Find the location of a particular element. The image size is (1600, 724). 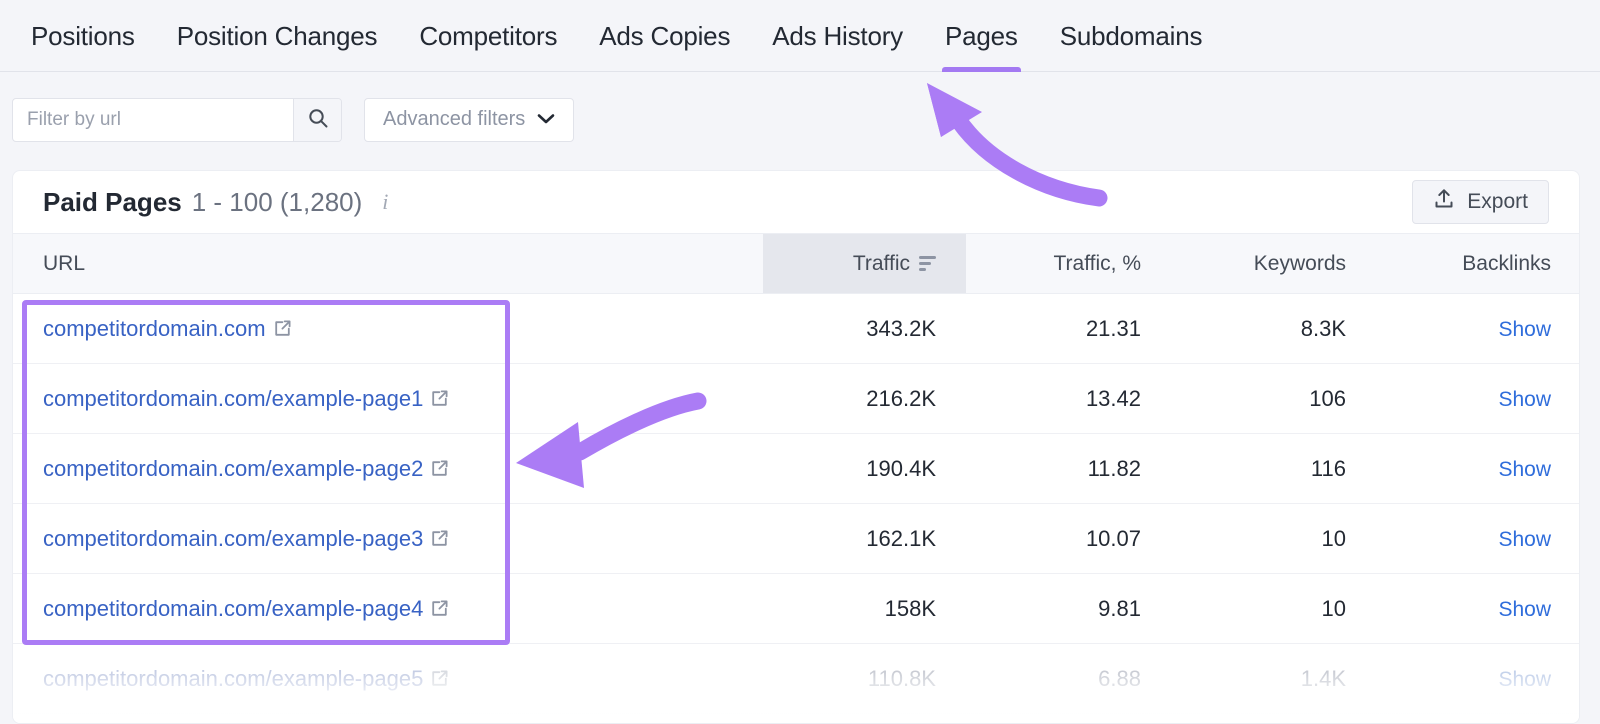

cell-traffic: 110.8K is located at coordinates (864, 678).